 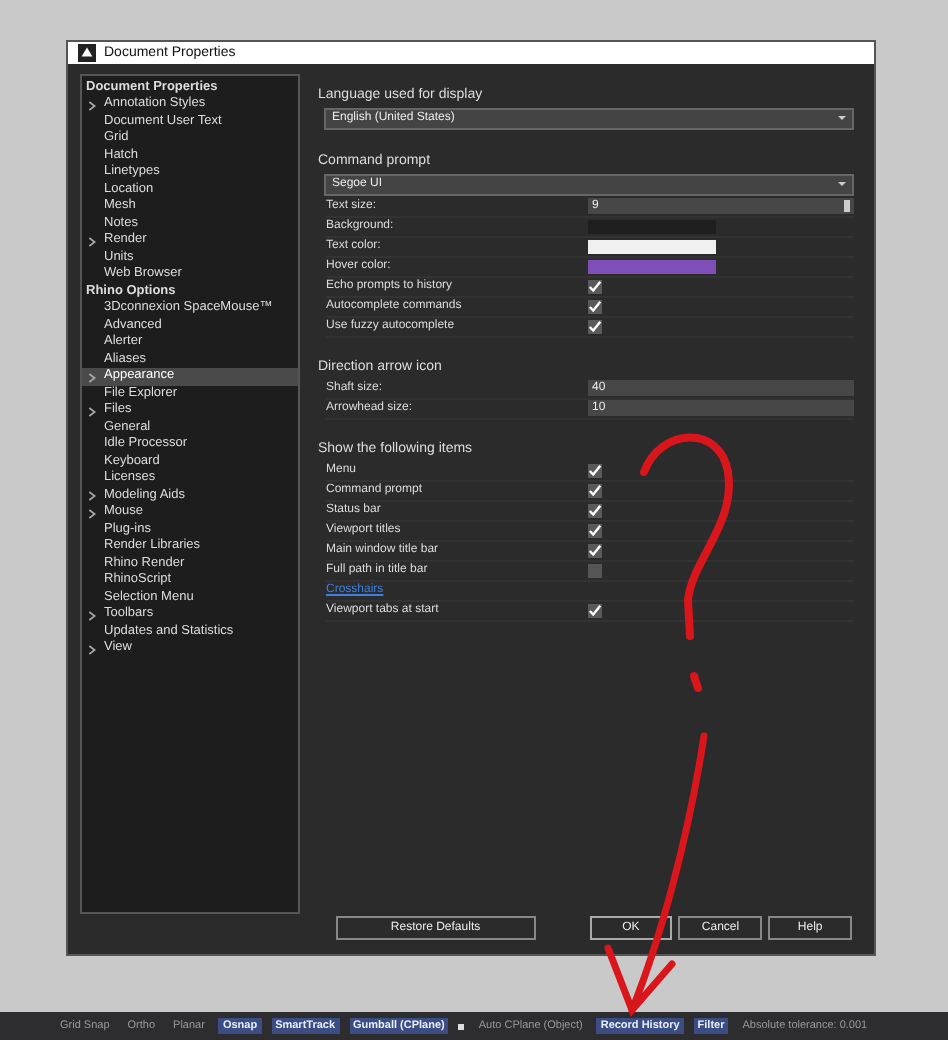 I want to click on spin-buttons-icon, so click(x=847, y=206).